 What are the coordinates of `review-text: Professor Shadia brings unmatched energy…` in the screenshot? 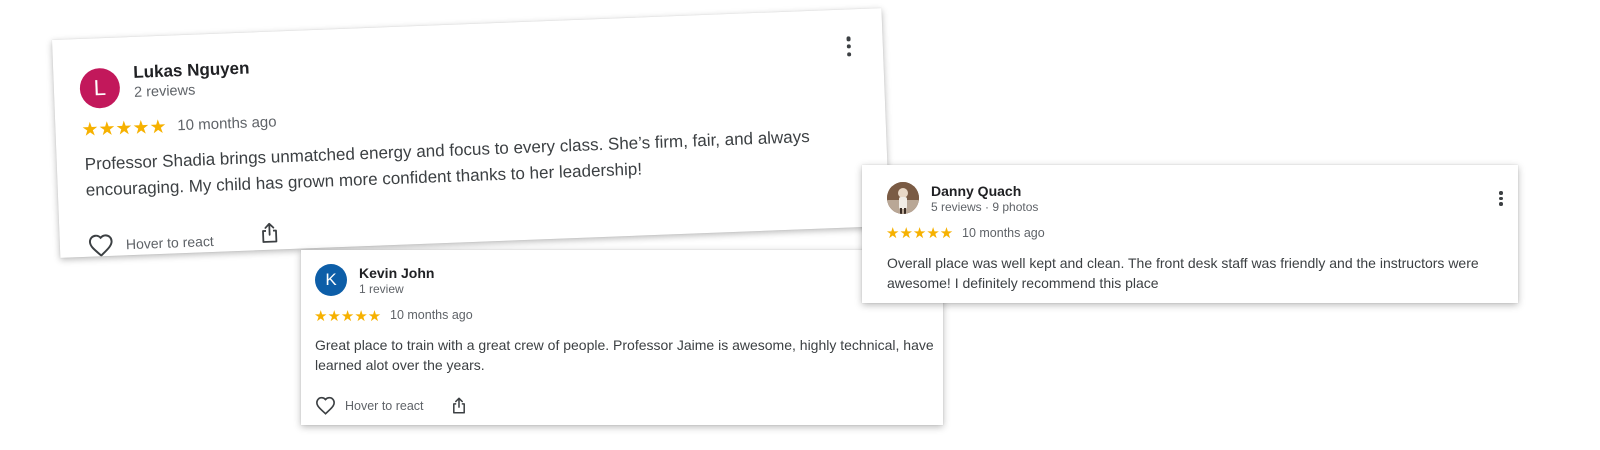 It's located at (447, 163).